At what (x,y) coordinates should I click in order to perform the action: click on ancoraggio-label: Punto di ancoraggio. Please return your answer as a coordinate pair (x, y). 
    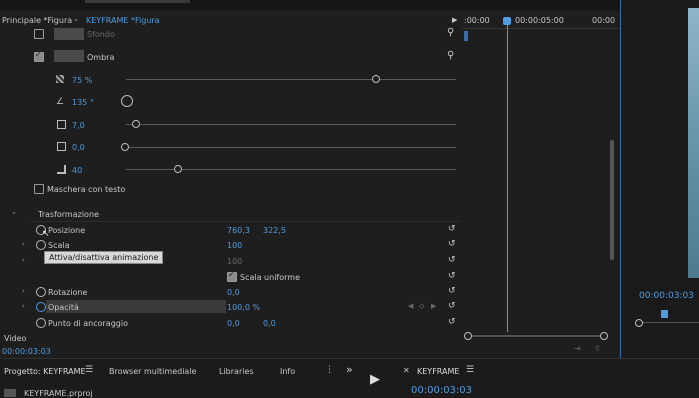
    Looking at the image, I should click on (88, 323).